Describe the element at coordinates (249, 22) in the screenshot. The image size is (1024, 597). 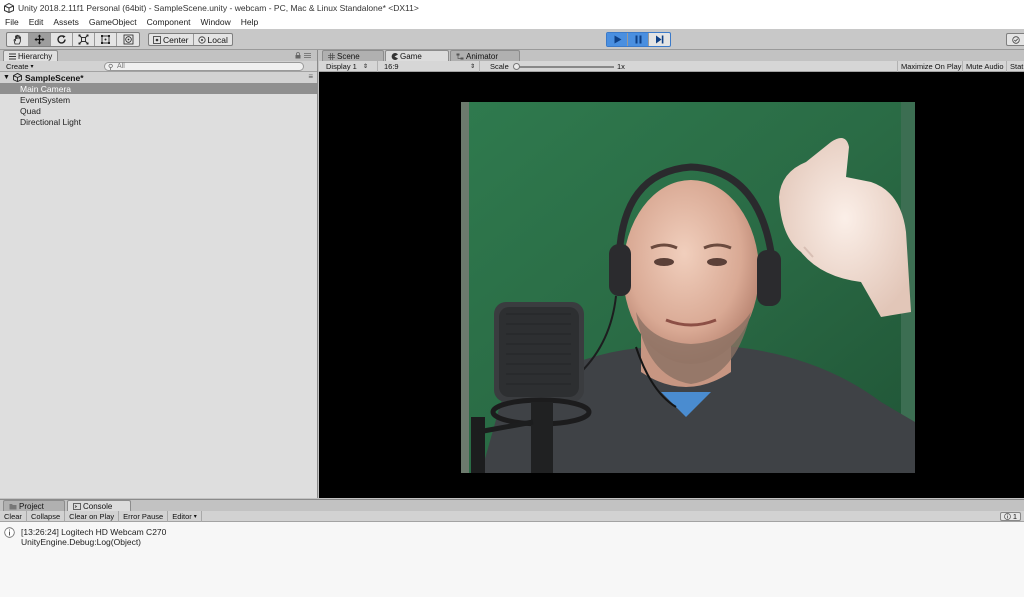
I see `menu-help: Help` at that location.